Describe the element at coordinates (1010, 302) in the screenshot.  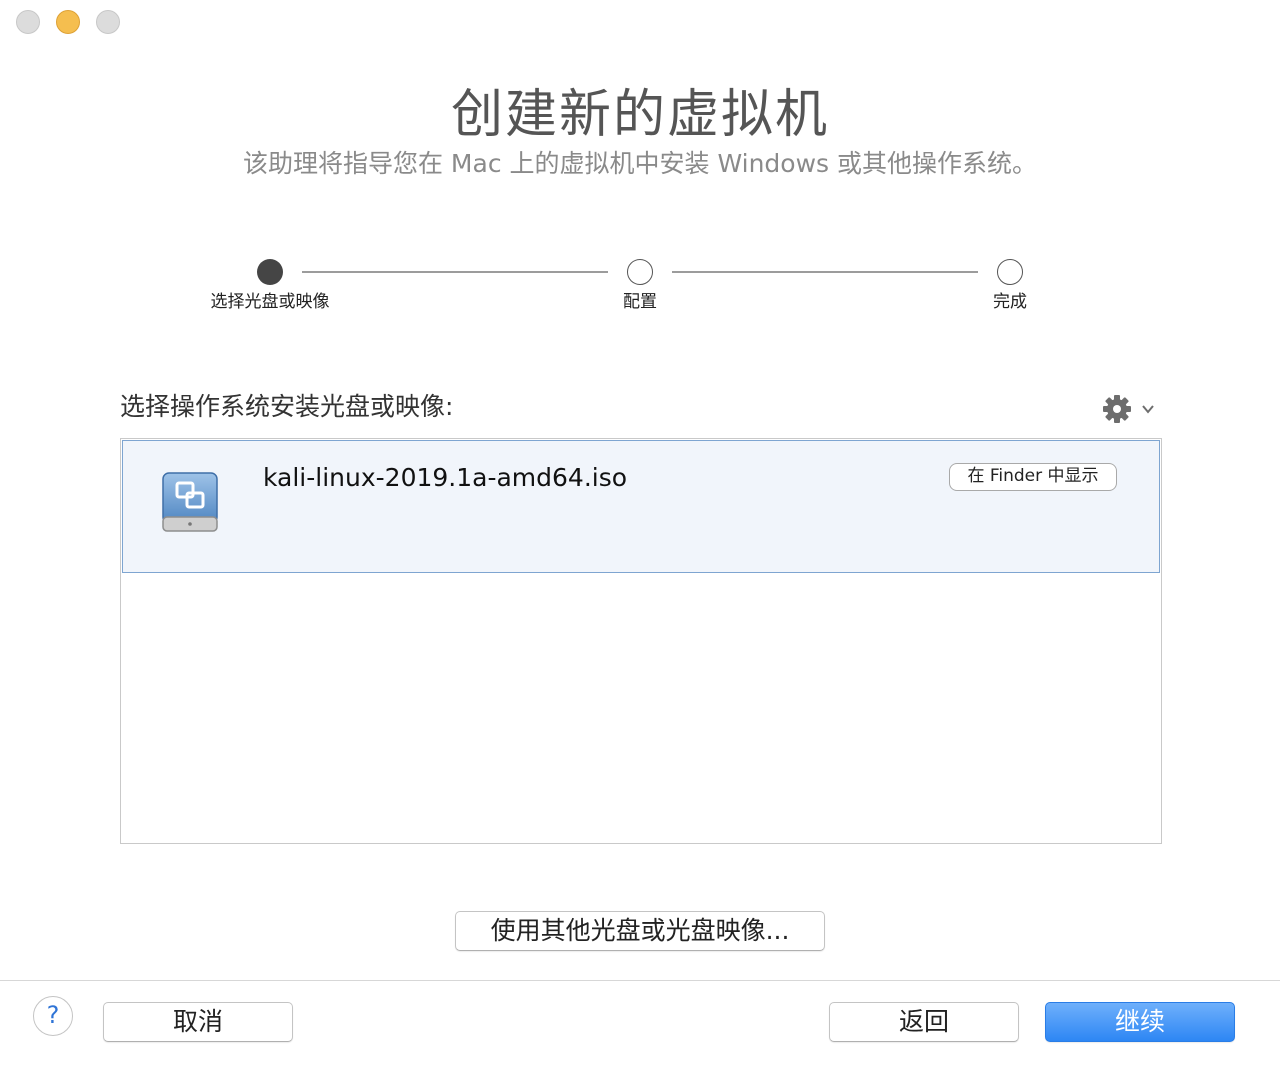
I see `step-3-label: 完成` at that location.